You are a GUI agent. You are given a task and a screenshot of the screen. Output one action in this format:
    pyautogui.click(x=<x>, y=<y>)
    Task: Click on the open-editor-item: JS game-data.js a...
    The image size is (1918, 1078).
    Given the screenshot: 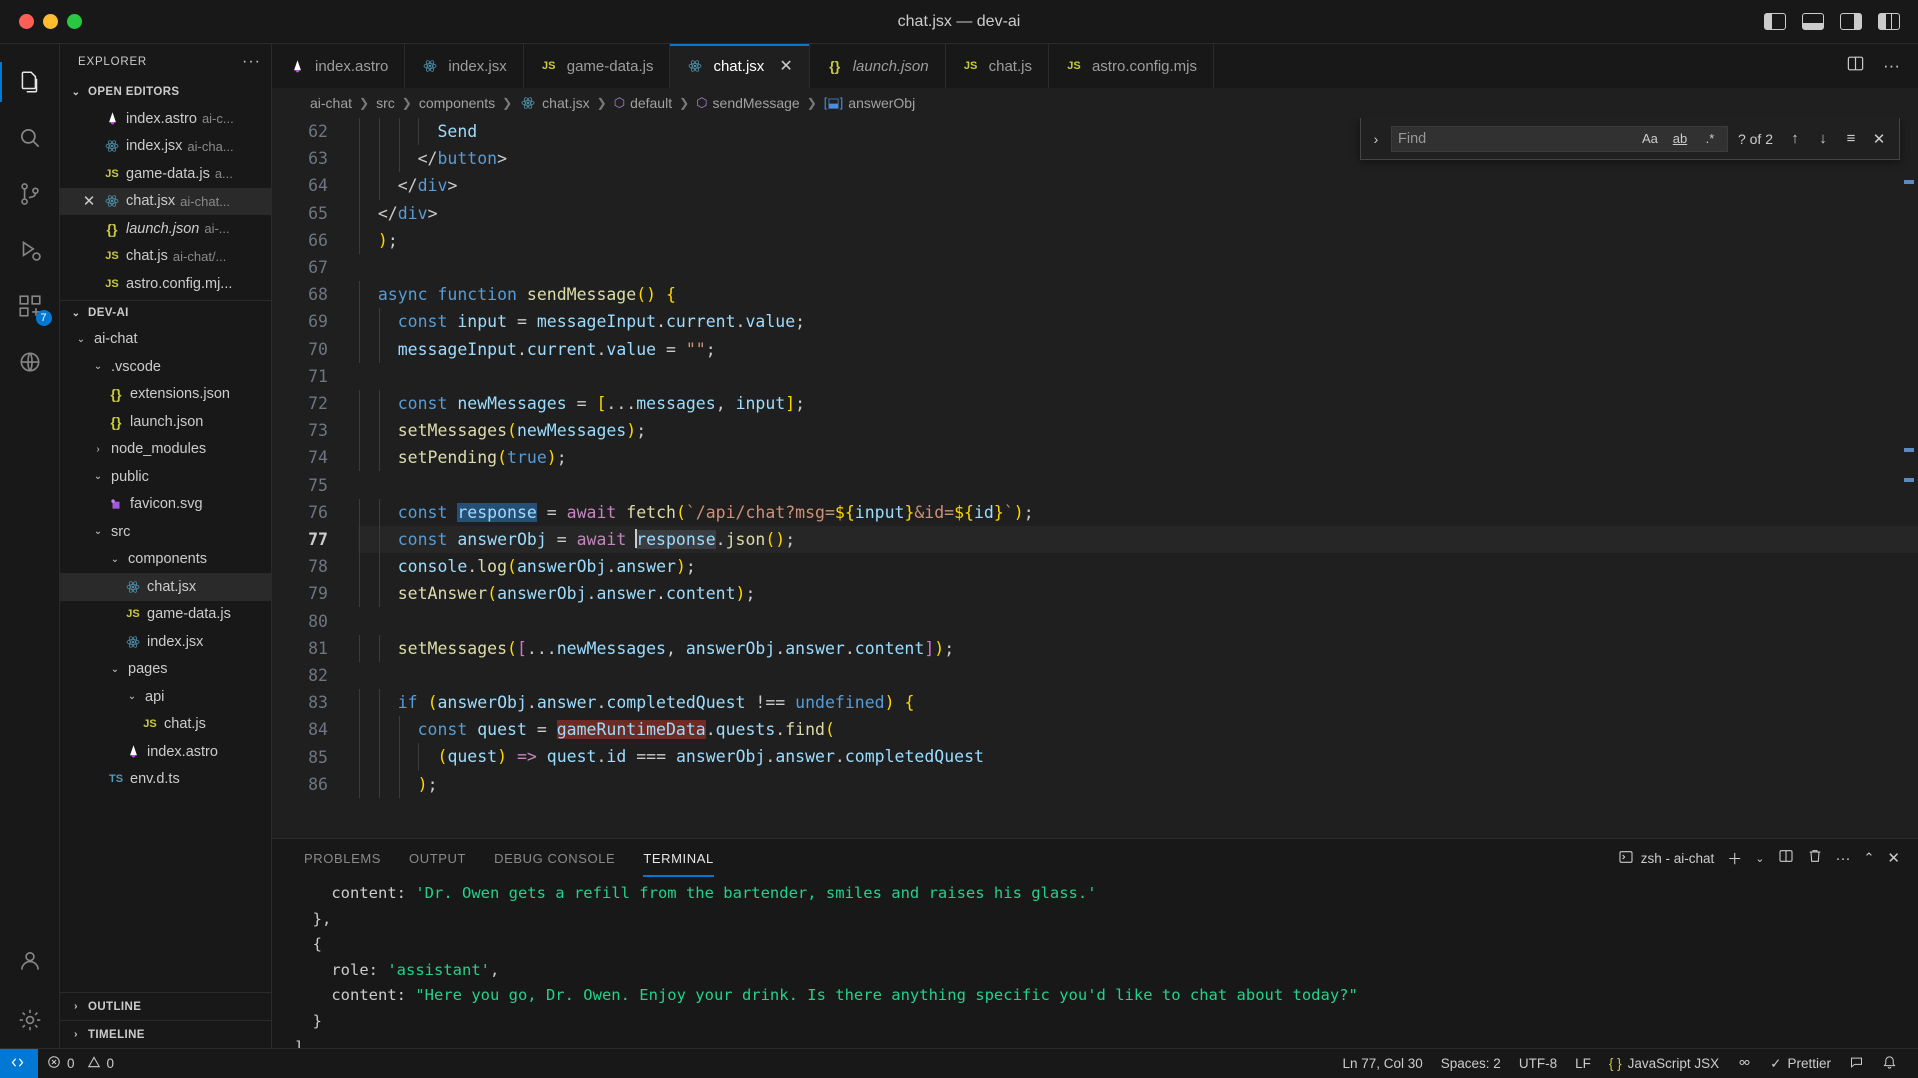 What is the action you would take?
    pyautogui.click(x=165, y=174)
    